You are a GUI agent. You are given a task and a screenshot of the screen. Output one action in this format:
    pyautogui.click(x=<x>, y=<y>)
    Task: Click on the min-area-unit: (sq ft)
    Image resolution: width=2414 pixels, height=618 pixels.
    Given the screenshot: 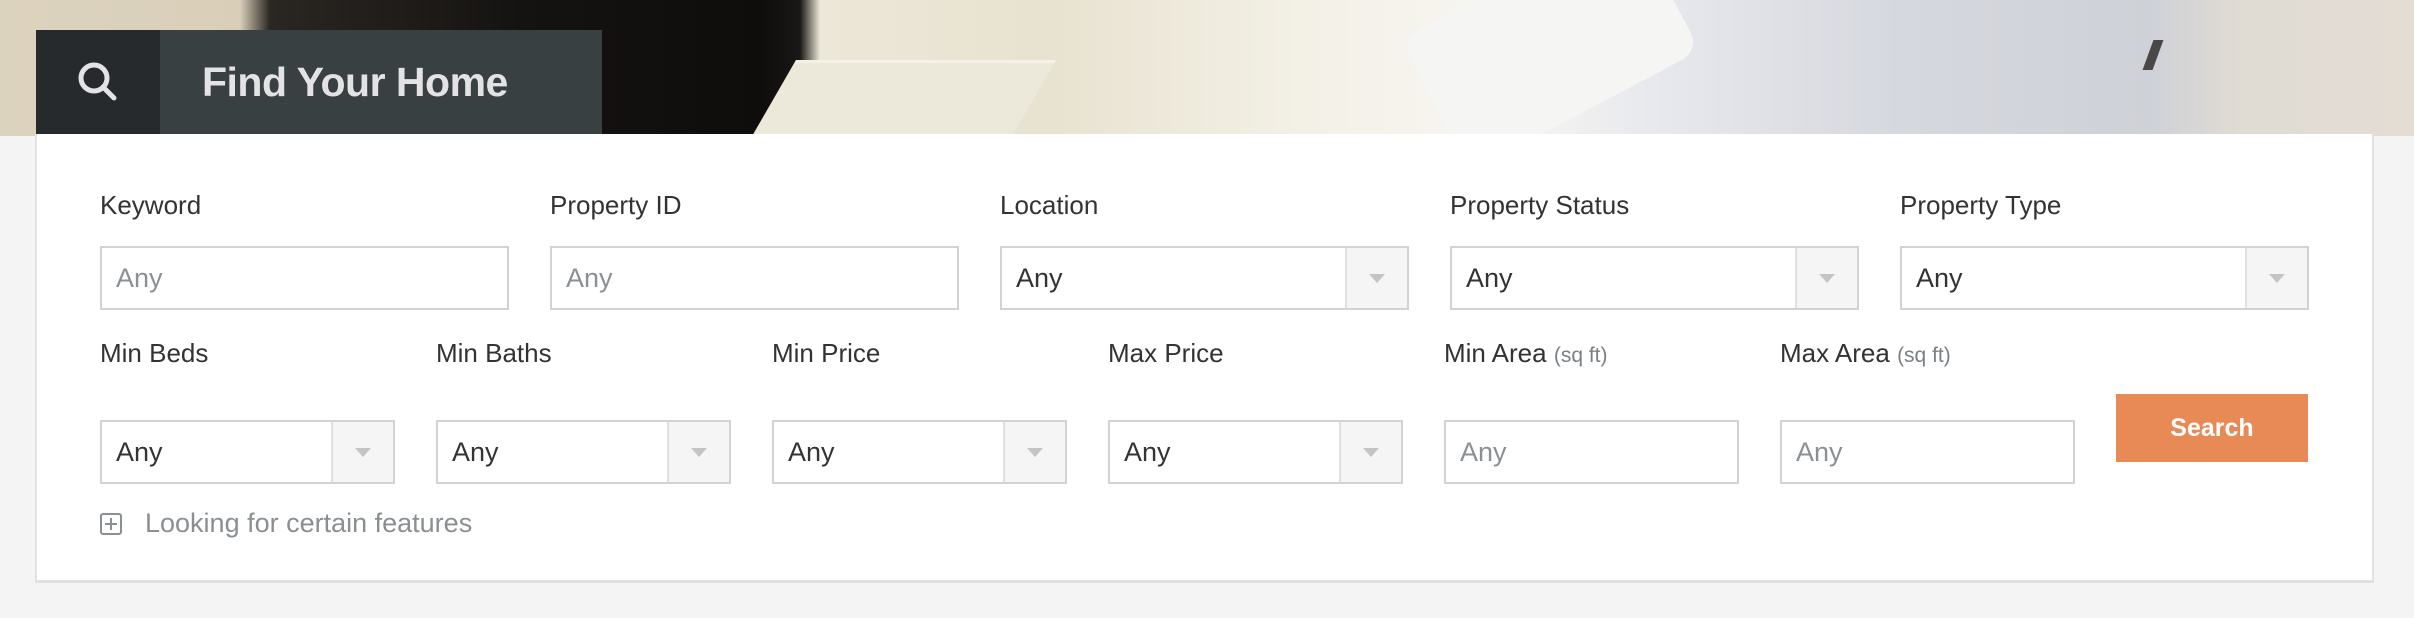 What is the action you would take?
    pyautogui.click(x=1580, y=355)
    